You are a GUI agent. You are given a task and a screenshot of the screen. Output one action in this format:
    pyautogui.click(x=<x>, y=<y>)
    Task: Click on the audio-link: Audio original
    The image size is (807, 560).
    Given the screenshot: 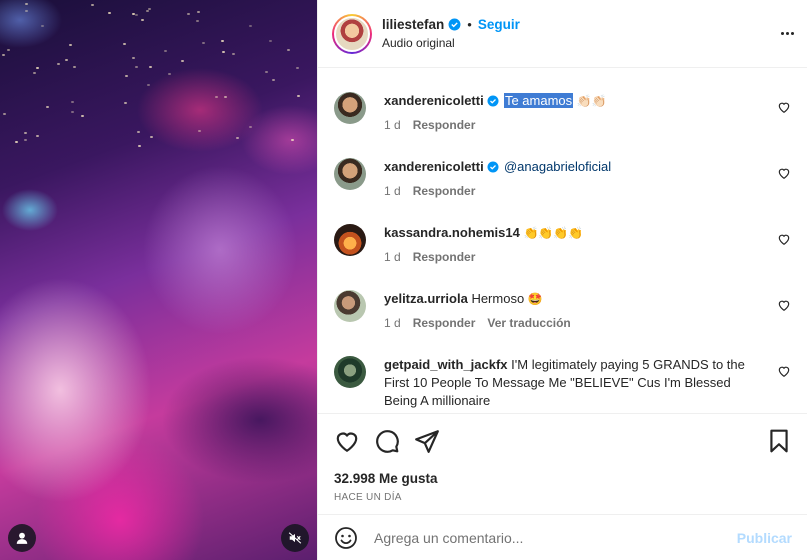 What is the action you would take?
    pyautogui.click(x=451, y=43)
    